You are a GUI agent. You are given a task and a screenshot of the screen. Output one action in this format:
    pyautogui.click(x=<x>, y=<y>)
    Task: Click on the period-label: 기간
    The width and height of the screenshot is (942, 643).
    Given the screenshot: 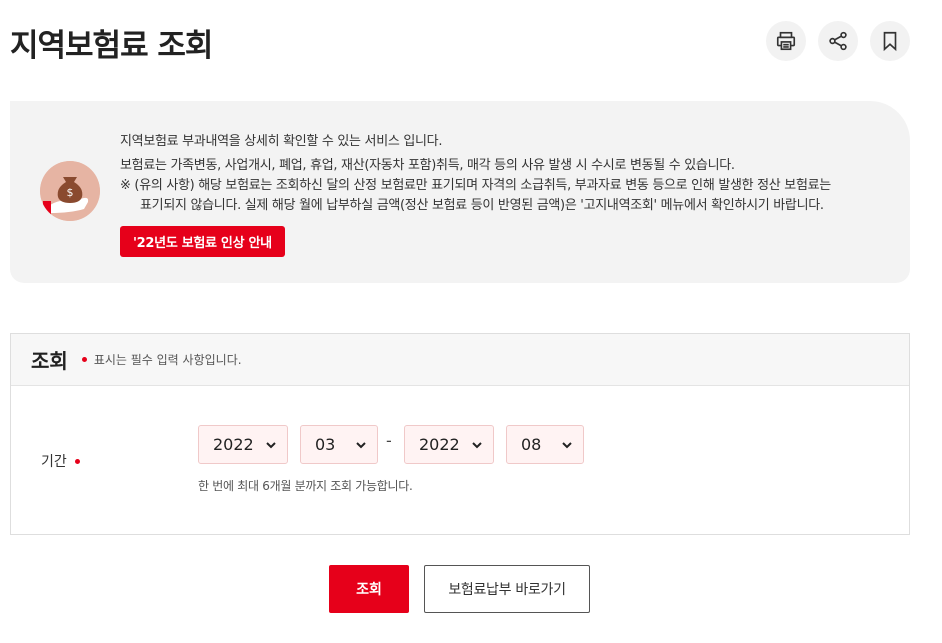 What is the action you would take?
    pyautogui.click(x=60, y=461)
    